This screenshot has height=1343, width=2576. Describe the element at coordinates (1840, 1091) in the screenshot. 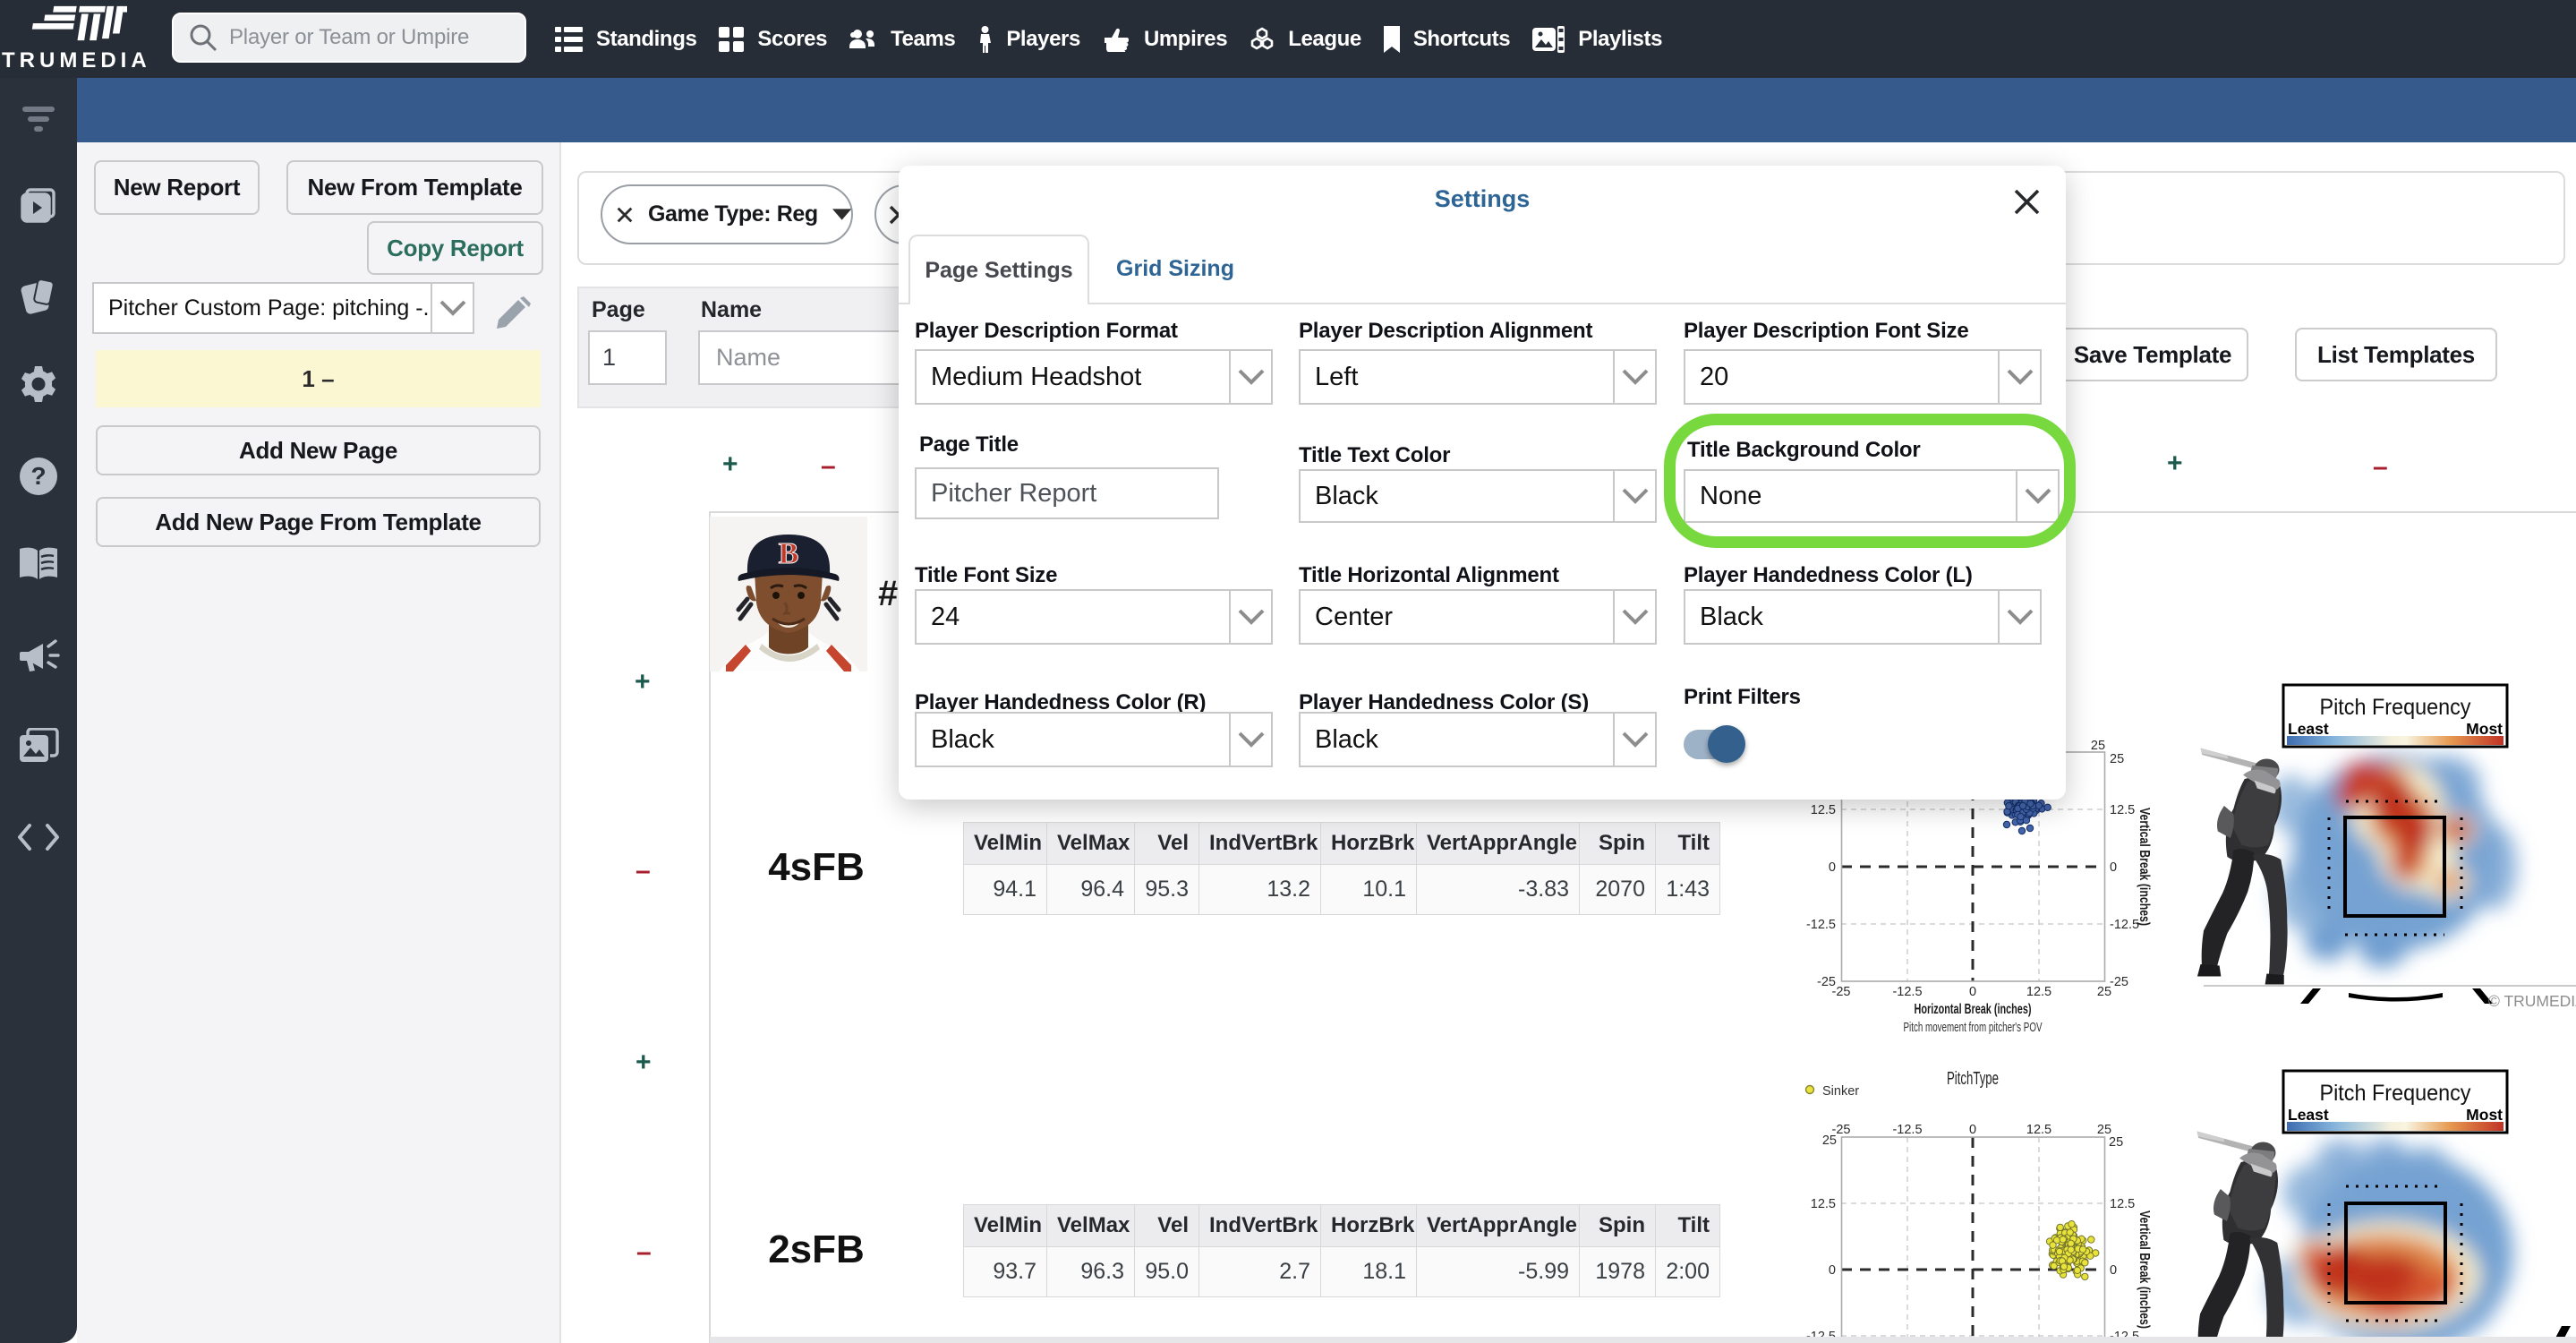

I see `svg-text: Sinker` at that location.